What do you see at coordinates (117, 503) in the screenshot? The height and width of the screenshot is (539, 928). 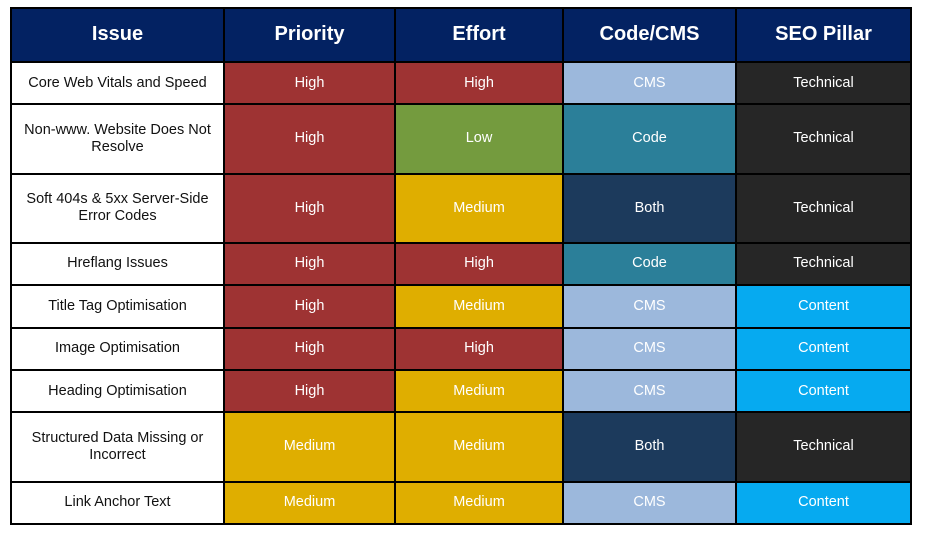 I see `cell-issue: Link Anchor Text` at bounding box center [117, 503].